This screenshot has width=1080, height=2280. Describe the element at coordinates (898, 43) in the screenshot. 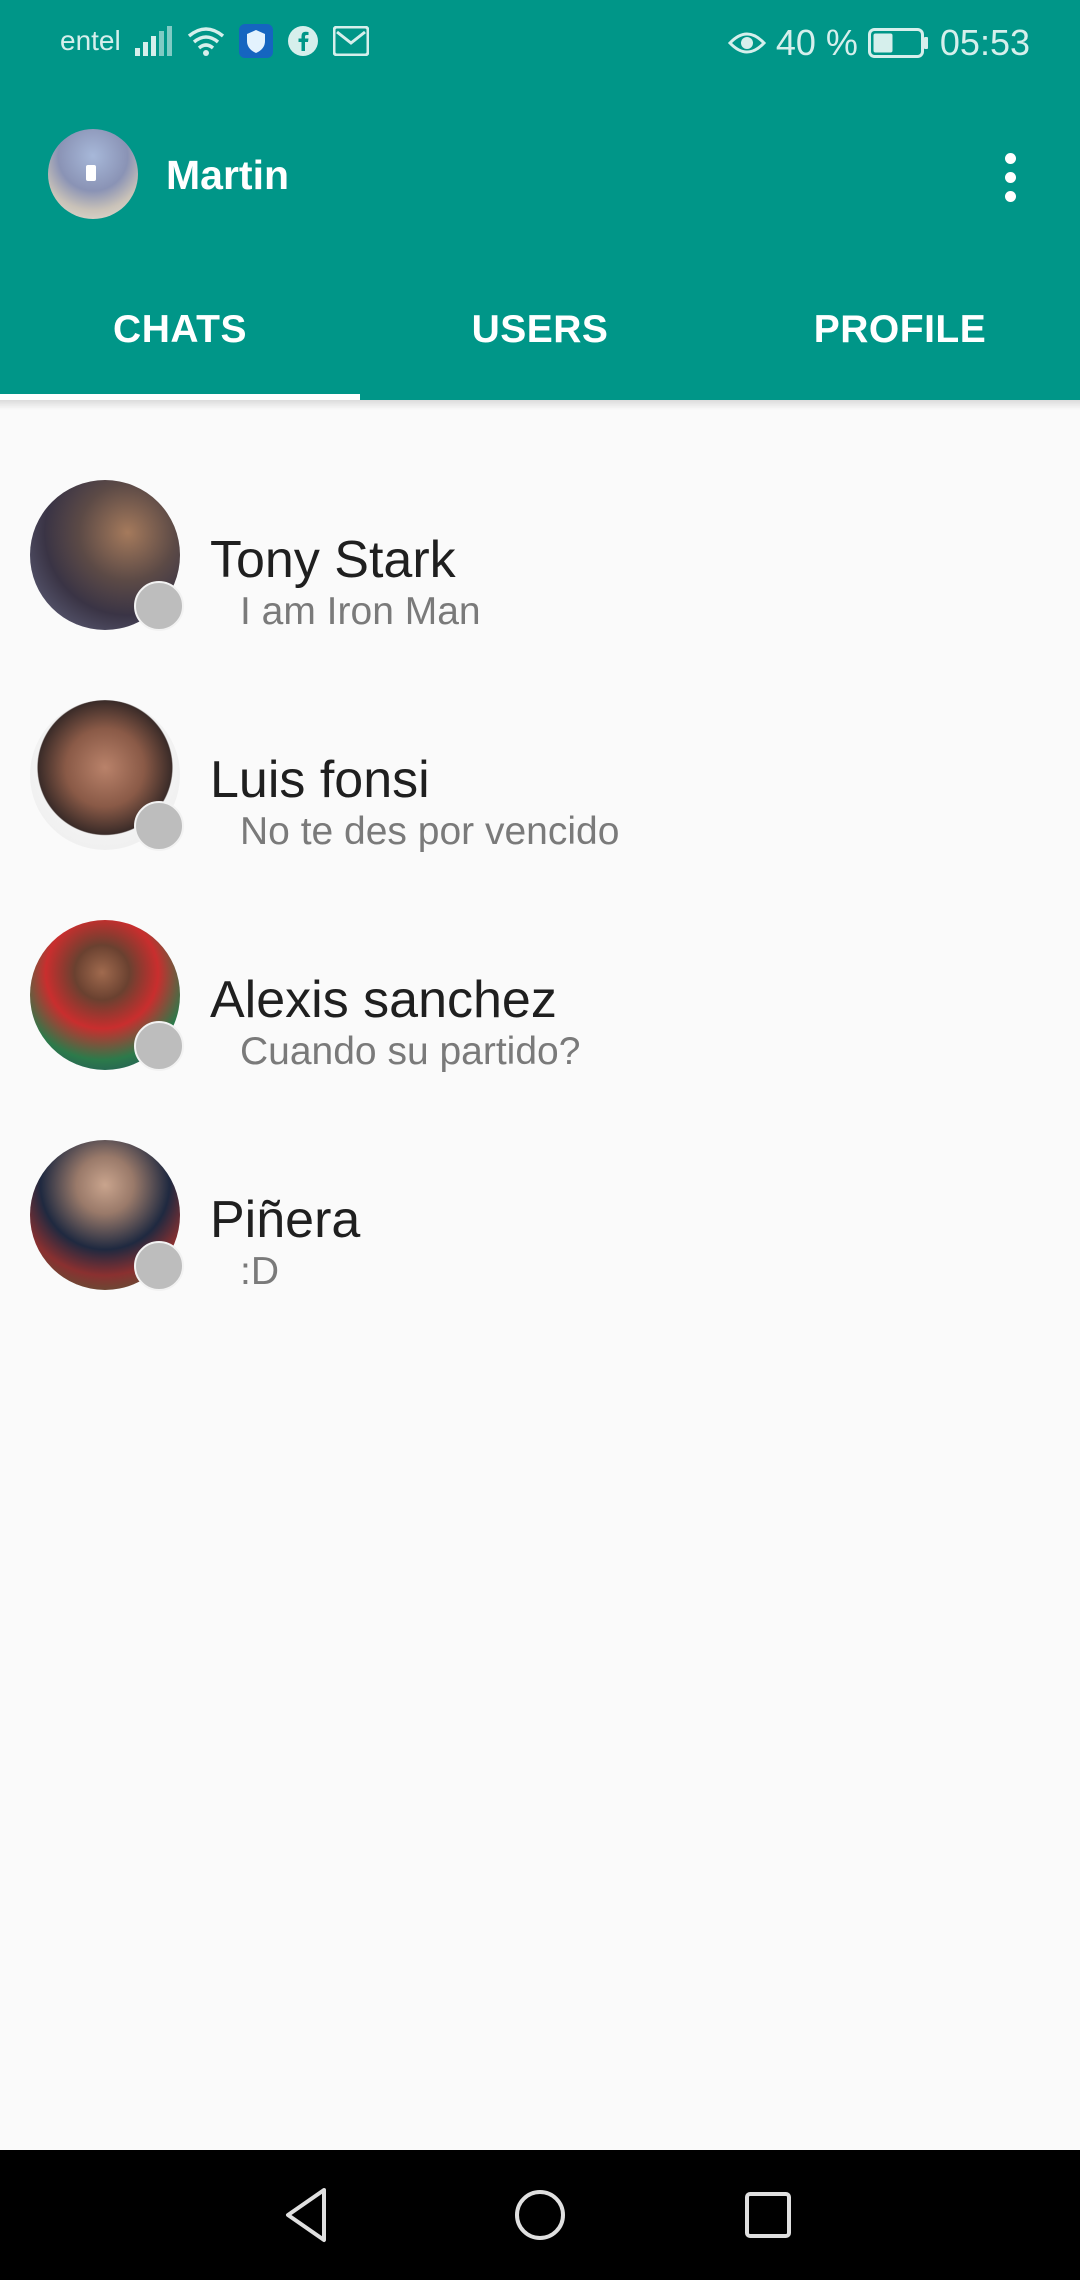

I see `battery-icon` at that location.